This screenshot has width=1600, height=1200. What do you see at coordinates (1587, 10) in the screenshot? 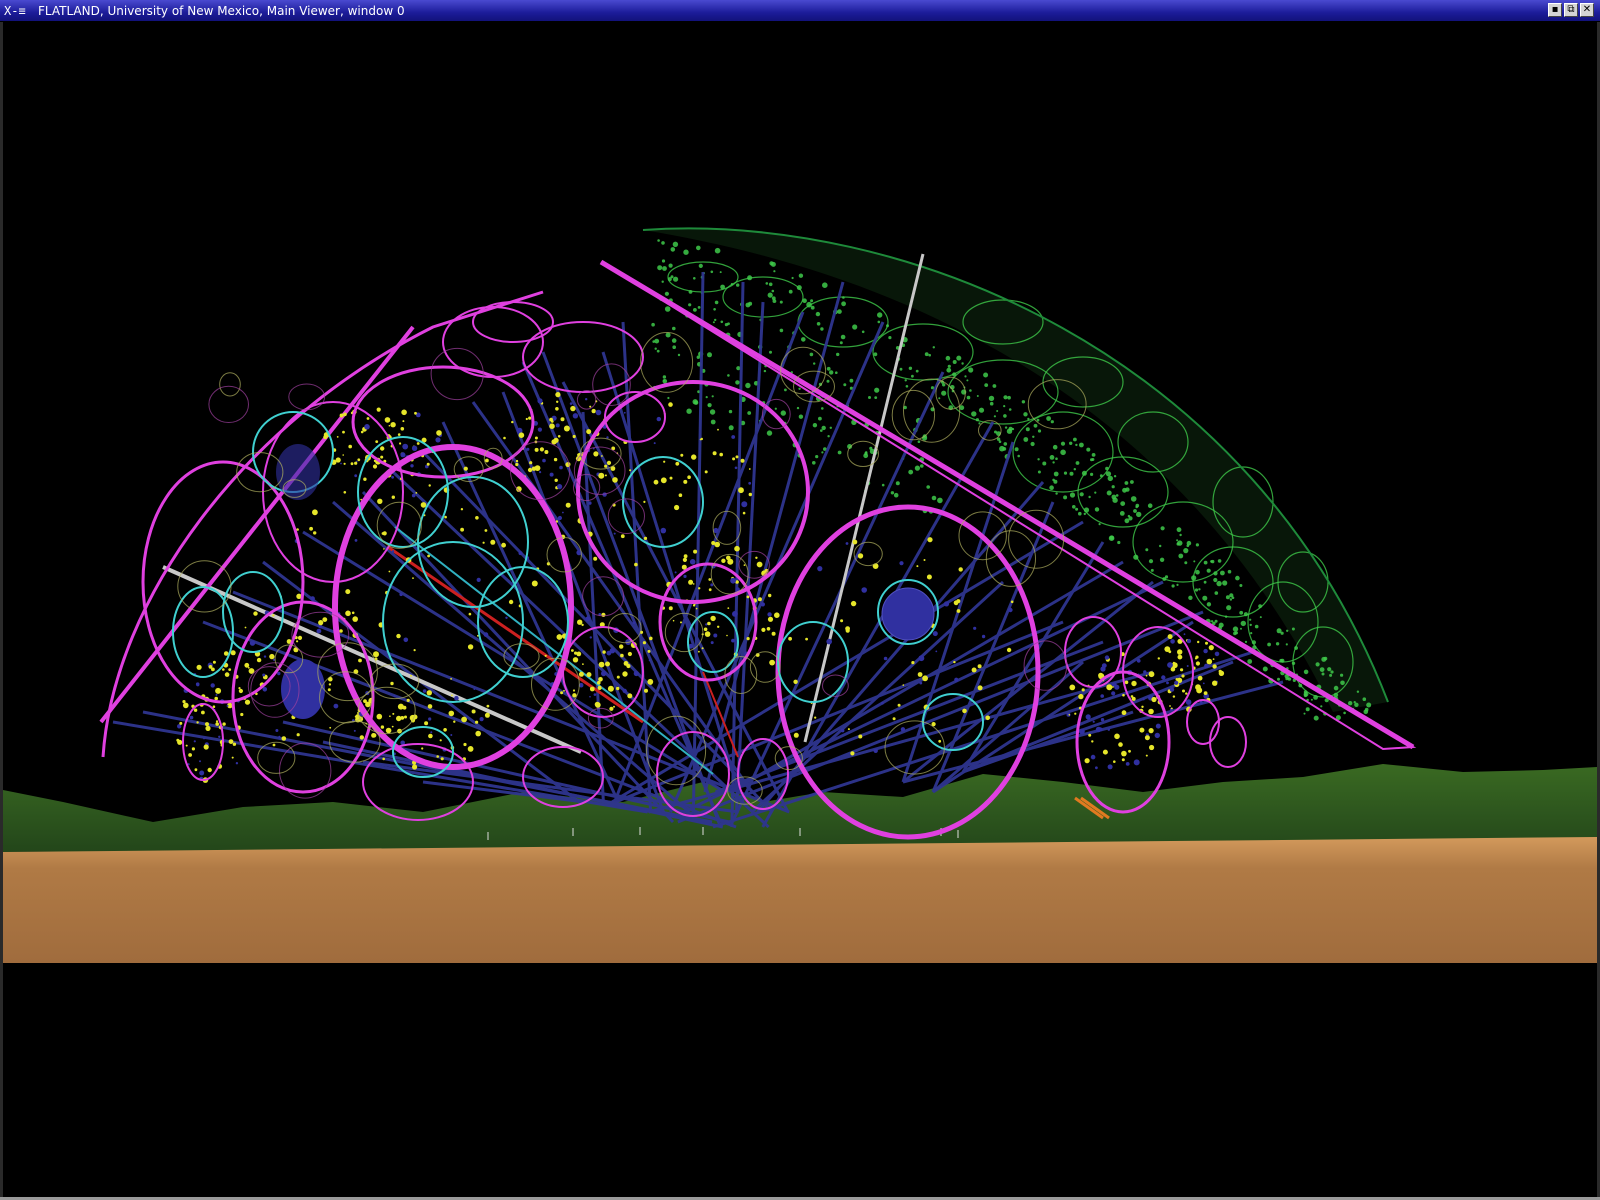
I see `close-button: ✕` at bounding box center [1587, 10].